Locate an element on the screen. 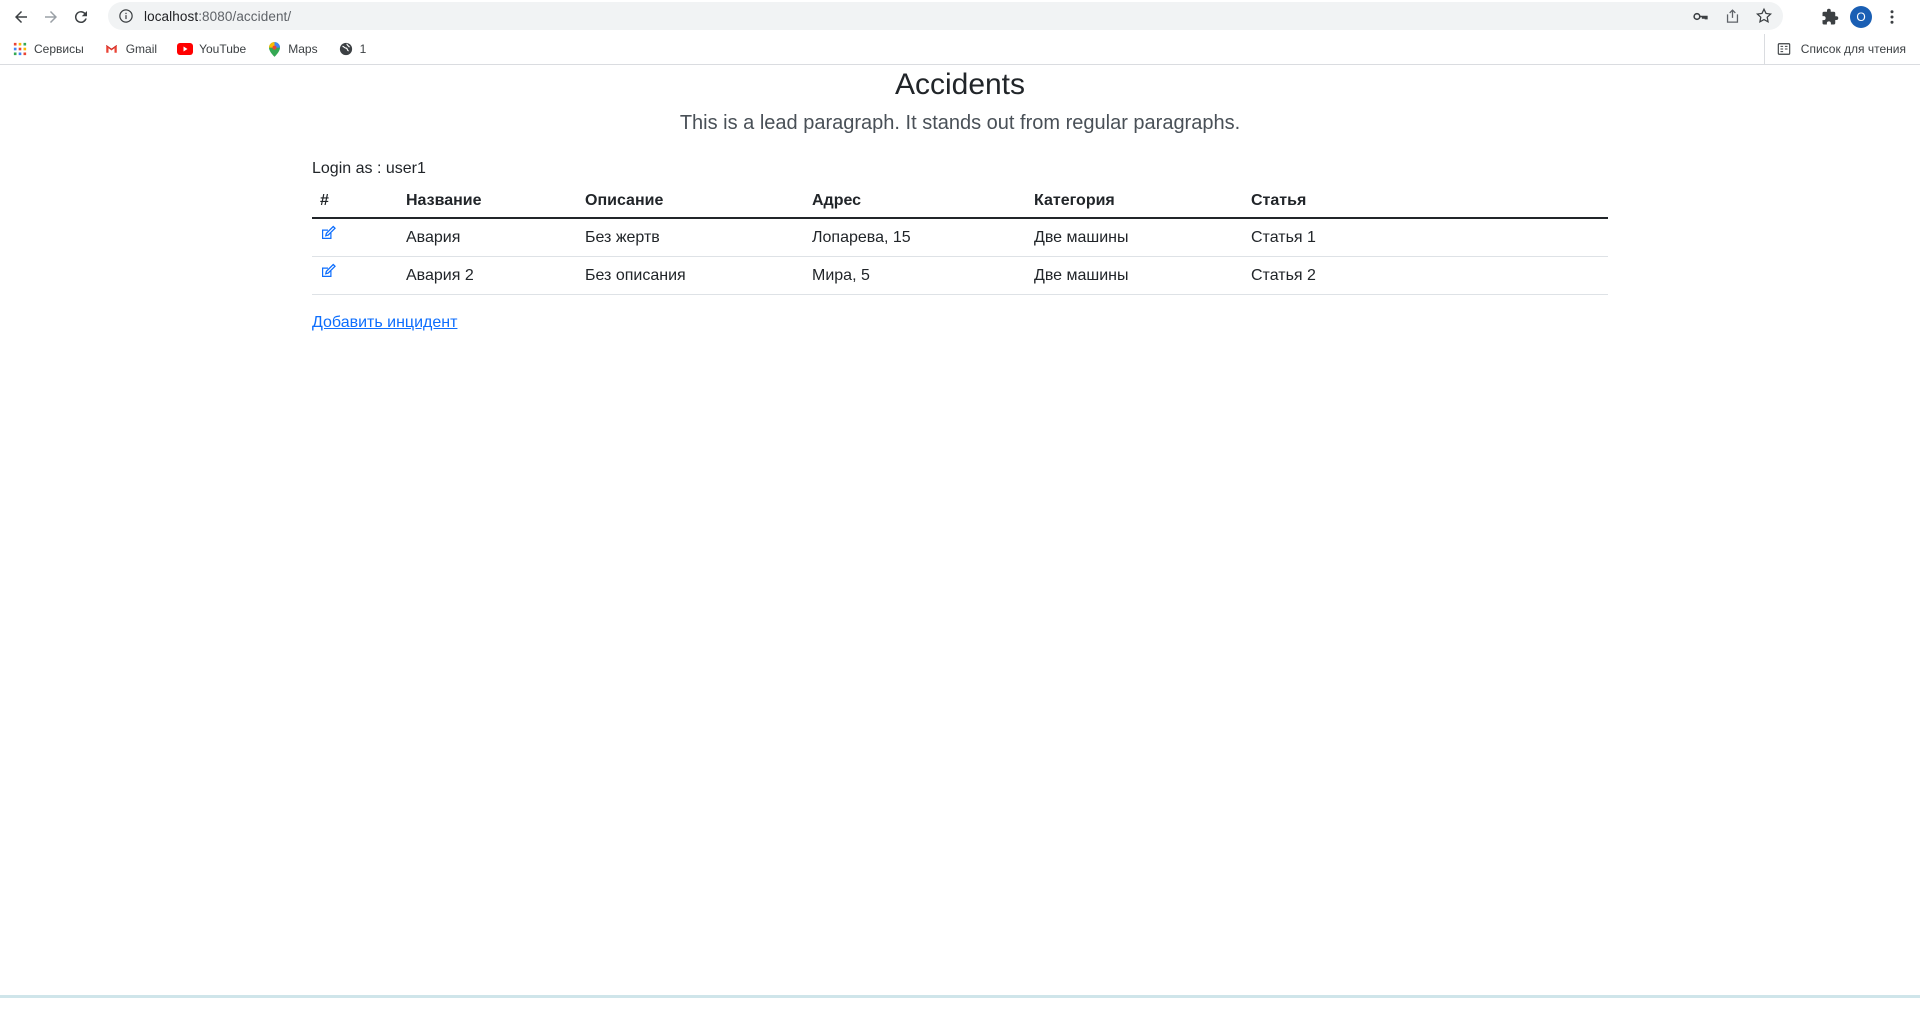 The height and width of the screenshot is (1036, 1920). column-header-category: Категория is located at coordinates (1134, 202).